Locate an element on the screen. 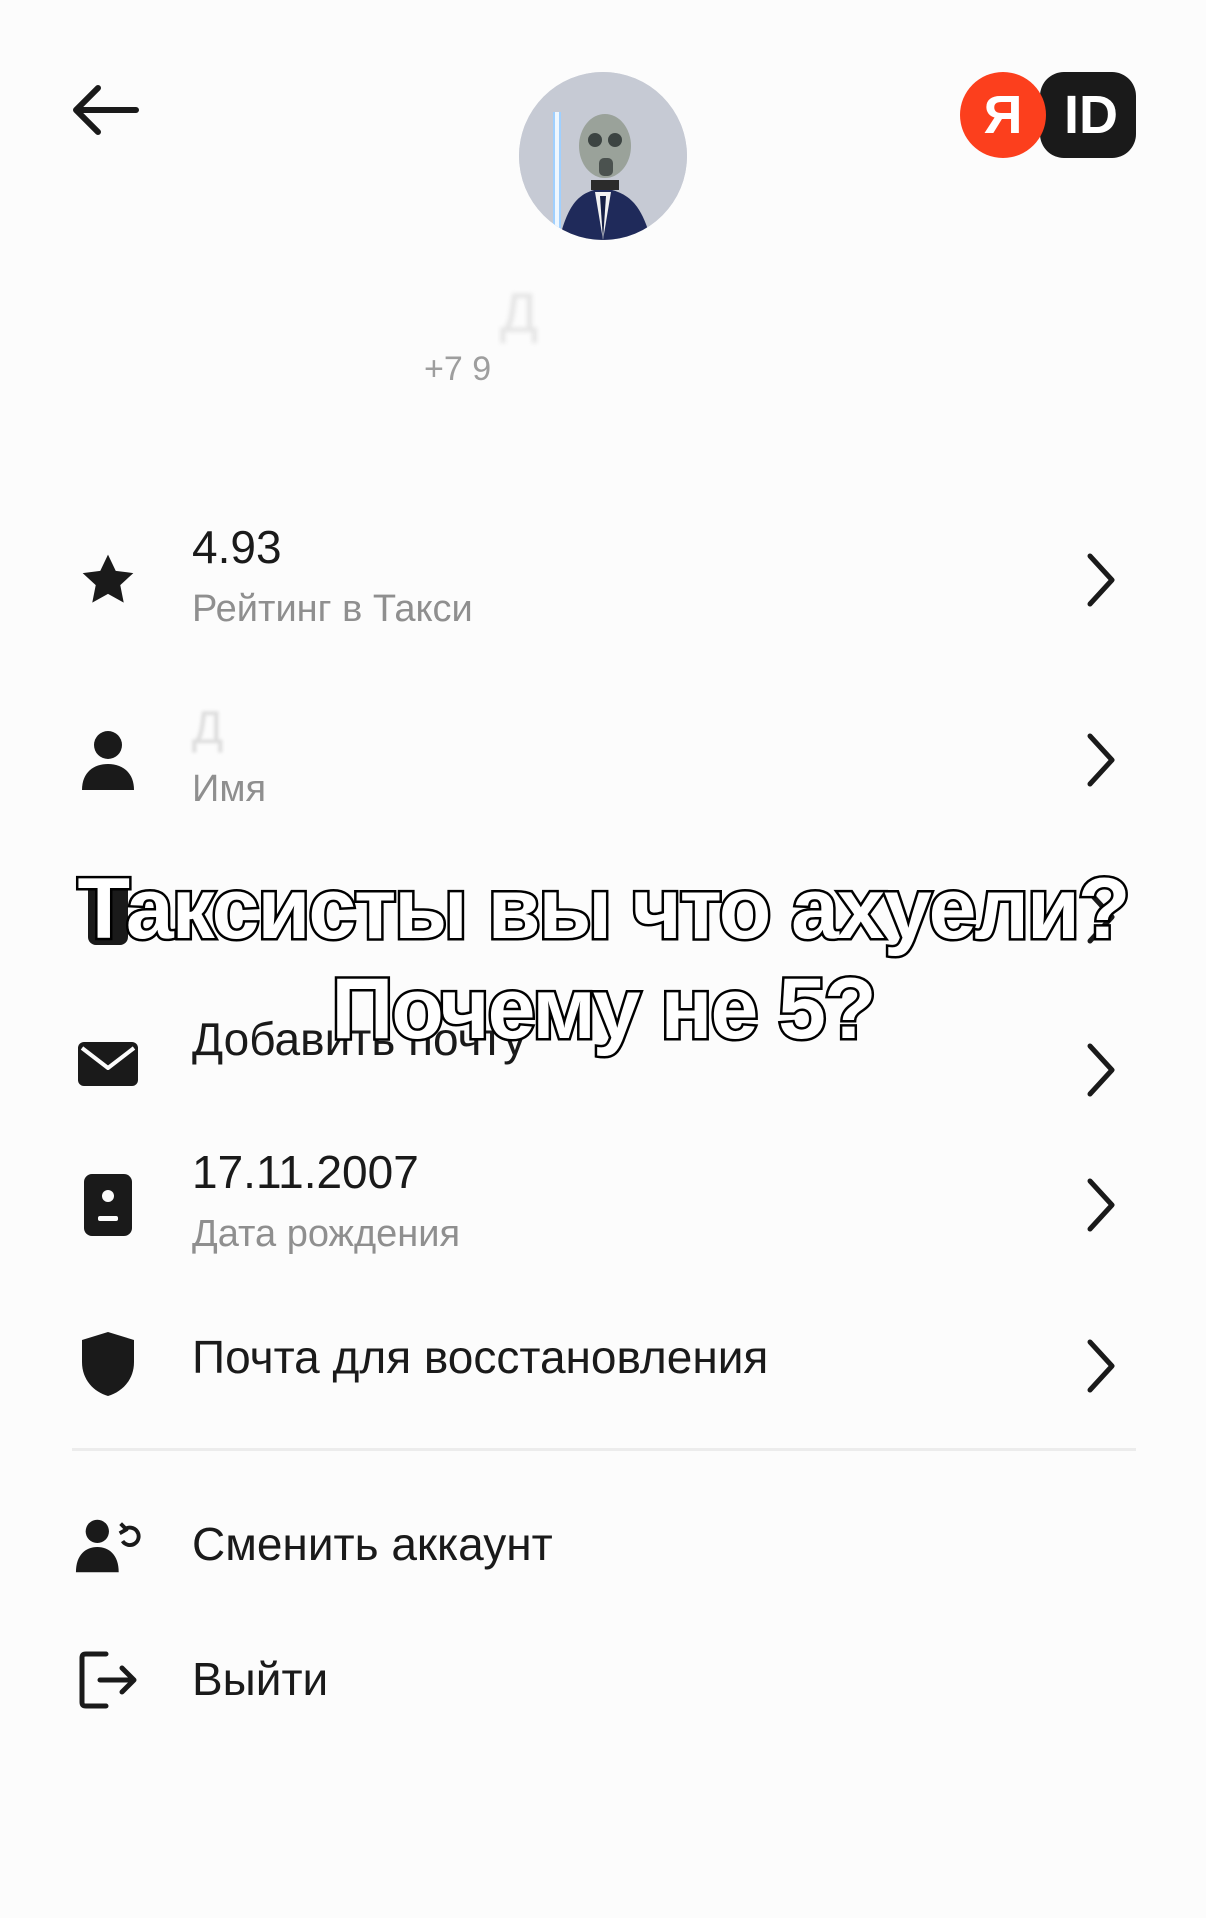  profile-name: Д is located at coordinates (519, 312).